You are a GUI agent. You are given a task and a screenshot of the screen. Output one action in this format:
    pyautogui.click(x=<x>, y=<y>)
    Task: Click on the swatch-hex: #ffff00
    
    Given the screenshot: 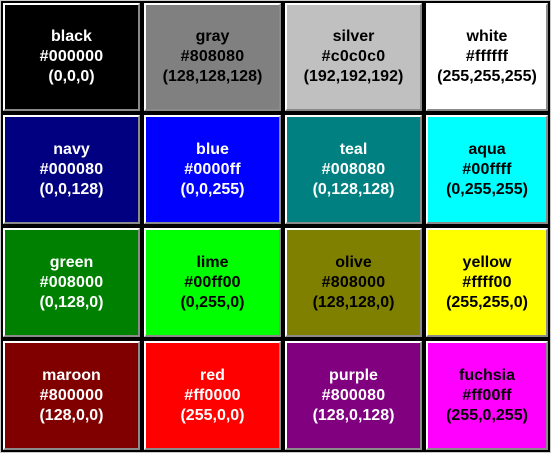 What is the action you would take?
    pyautogui.click(x=487, y=282)
    